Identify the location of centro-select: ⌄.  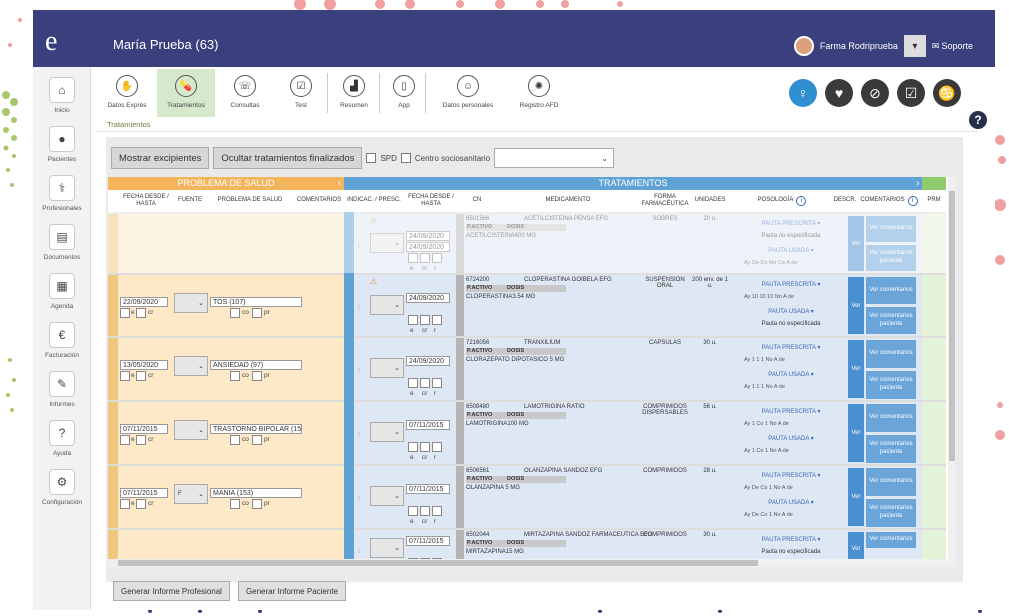
(554, 158).